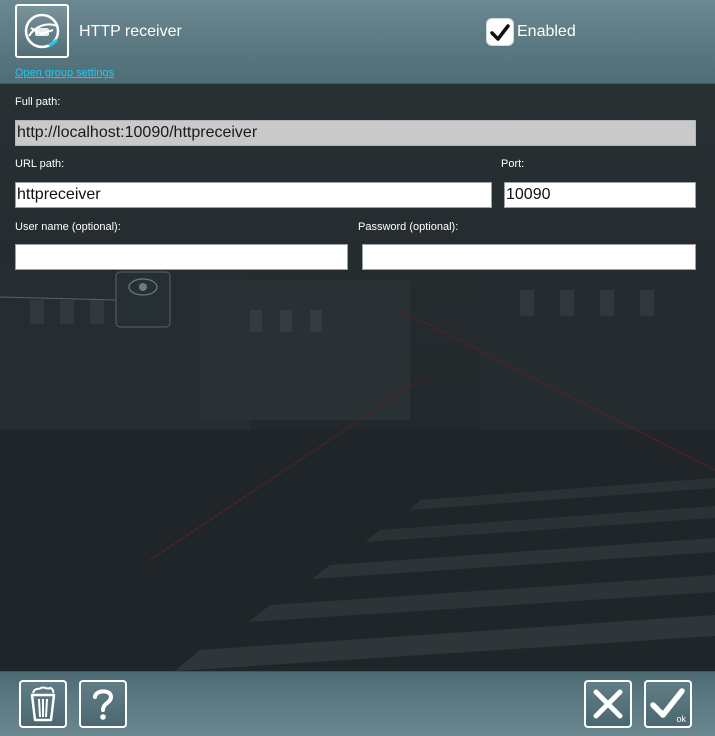 This screenshot has height=736, width=715. Describe the element at coordinates (500, 32) in the screenshot. I see `checkbox-checked-icon` at that location.